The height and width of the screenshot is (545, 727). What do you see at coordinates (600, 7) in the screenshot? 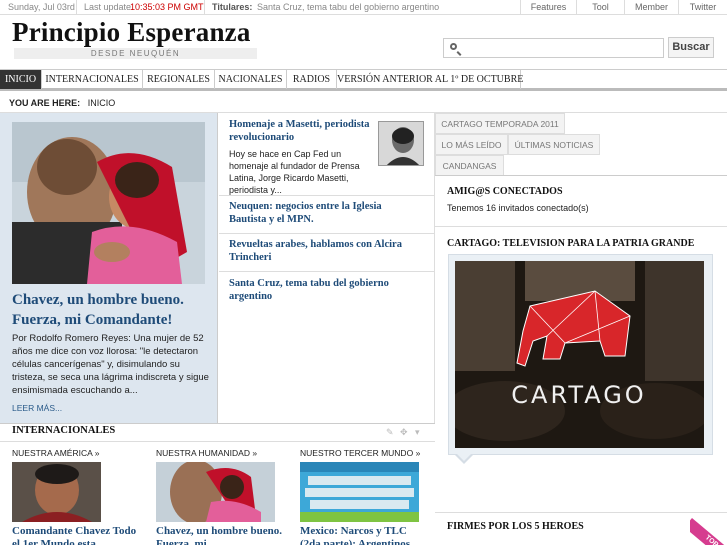
I see `top-link-tool: Tool` at bounding box center [600, 7].